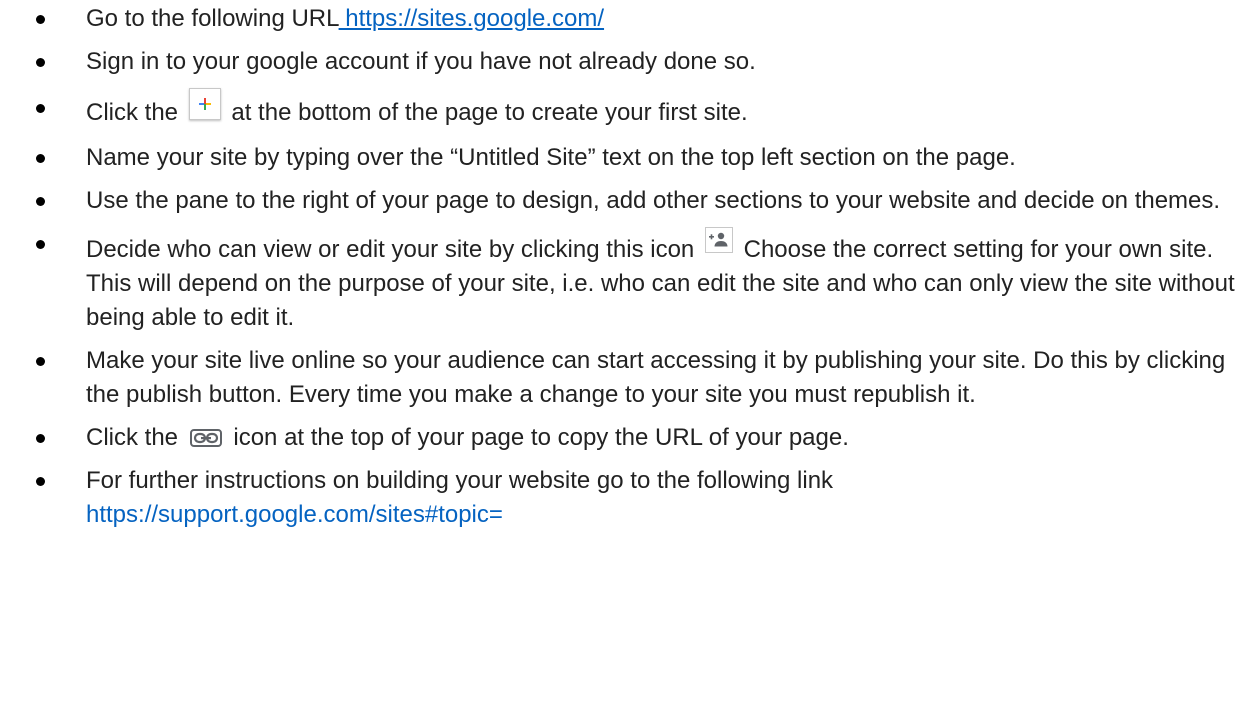 The height and width of the screenshot is (715, 1254). What do you see at coordinates (204, 104) in the screenshot?
I see `plus-icon` at bounding box center [204, 104].